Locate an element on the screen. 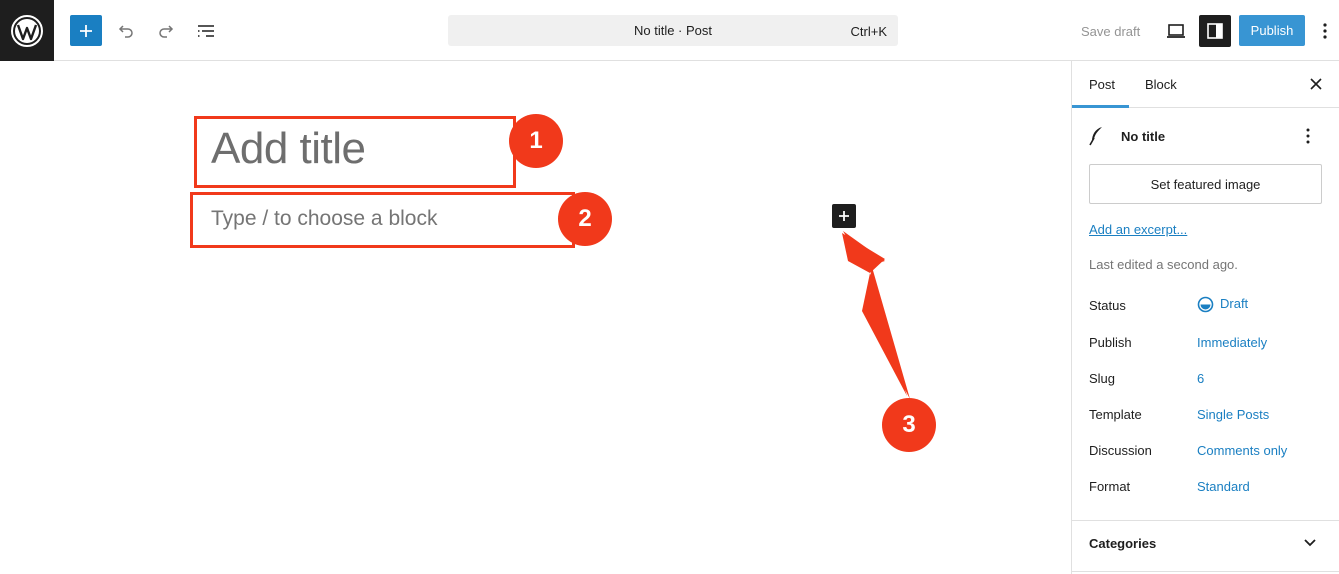 The image size is (1339, 574). post-title-label: No title is located at coordinates (1143, 136).